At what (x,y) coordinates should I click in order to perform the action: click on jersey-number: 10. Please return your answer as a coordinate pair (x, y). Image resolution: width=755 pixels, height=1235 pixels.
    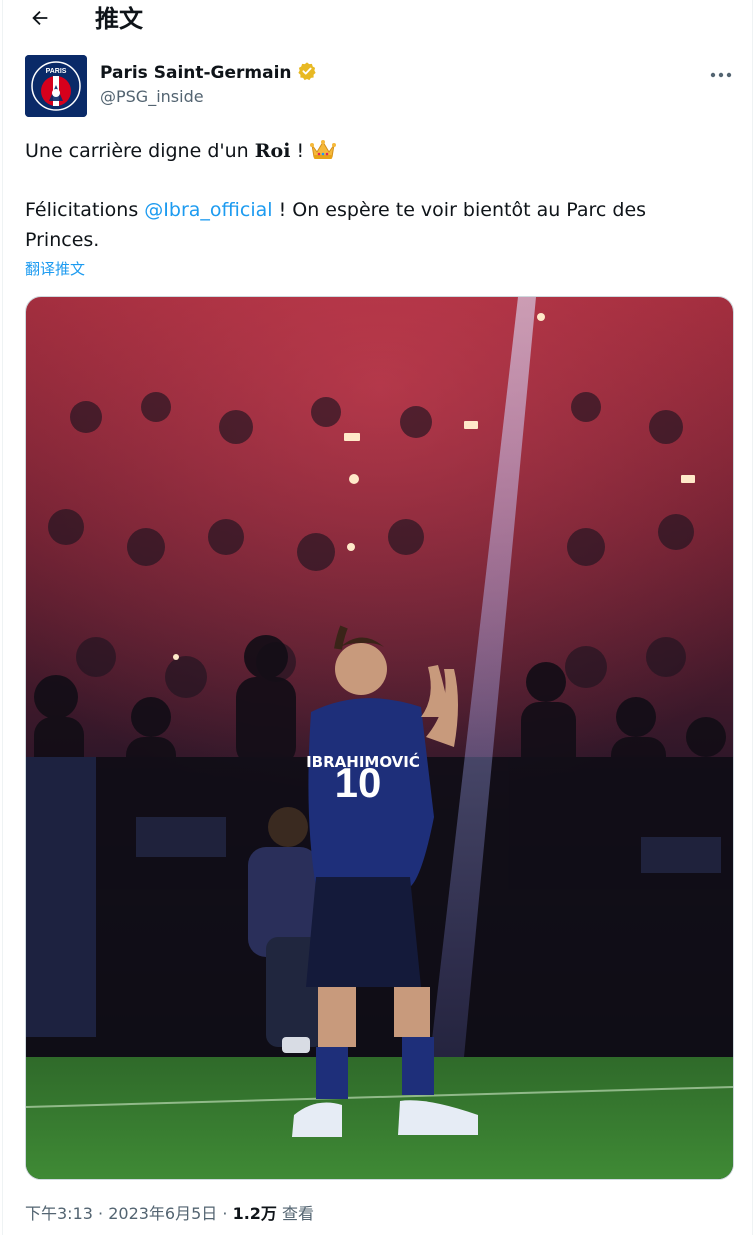
    Looking at the image, I should click on (358, 782).